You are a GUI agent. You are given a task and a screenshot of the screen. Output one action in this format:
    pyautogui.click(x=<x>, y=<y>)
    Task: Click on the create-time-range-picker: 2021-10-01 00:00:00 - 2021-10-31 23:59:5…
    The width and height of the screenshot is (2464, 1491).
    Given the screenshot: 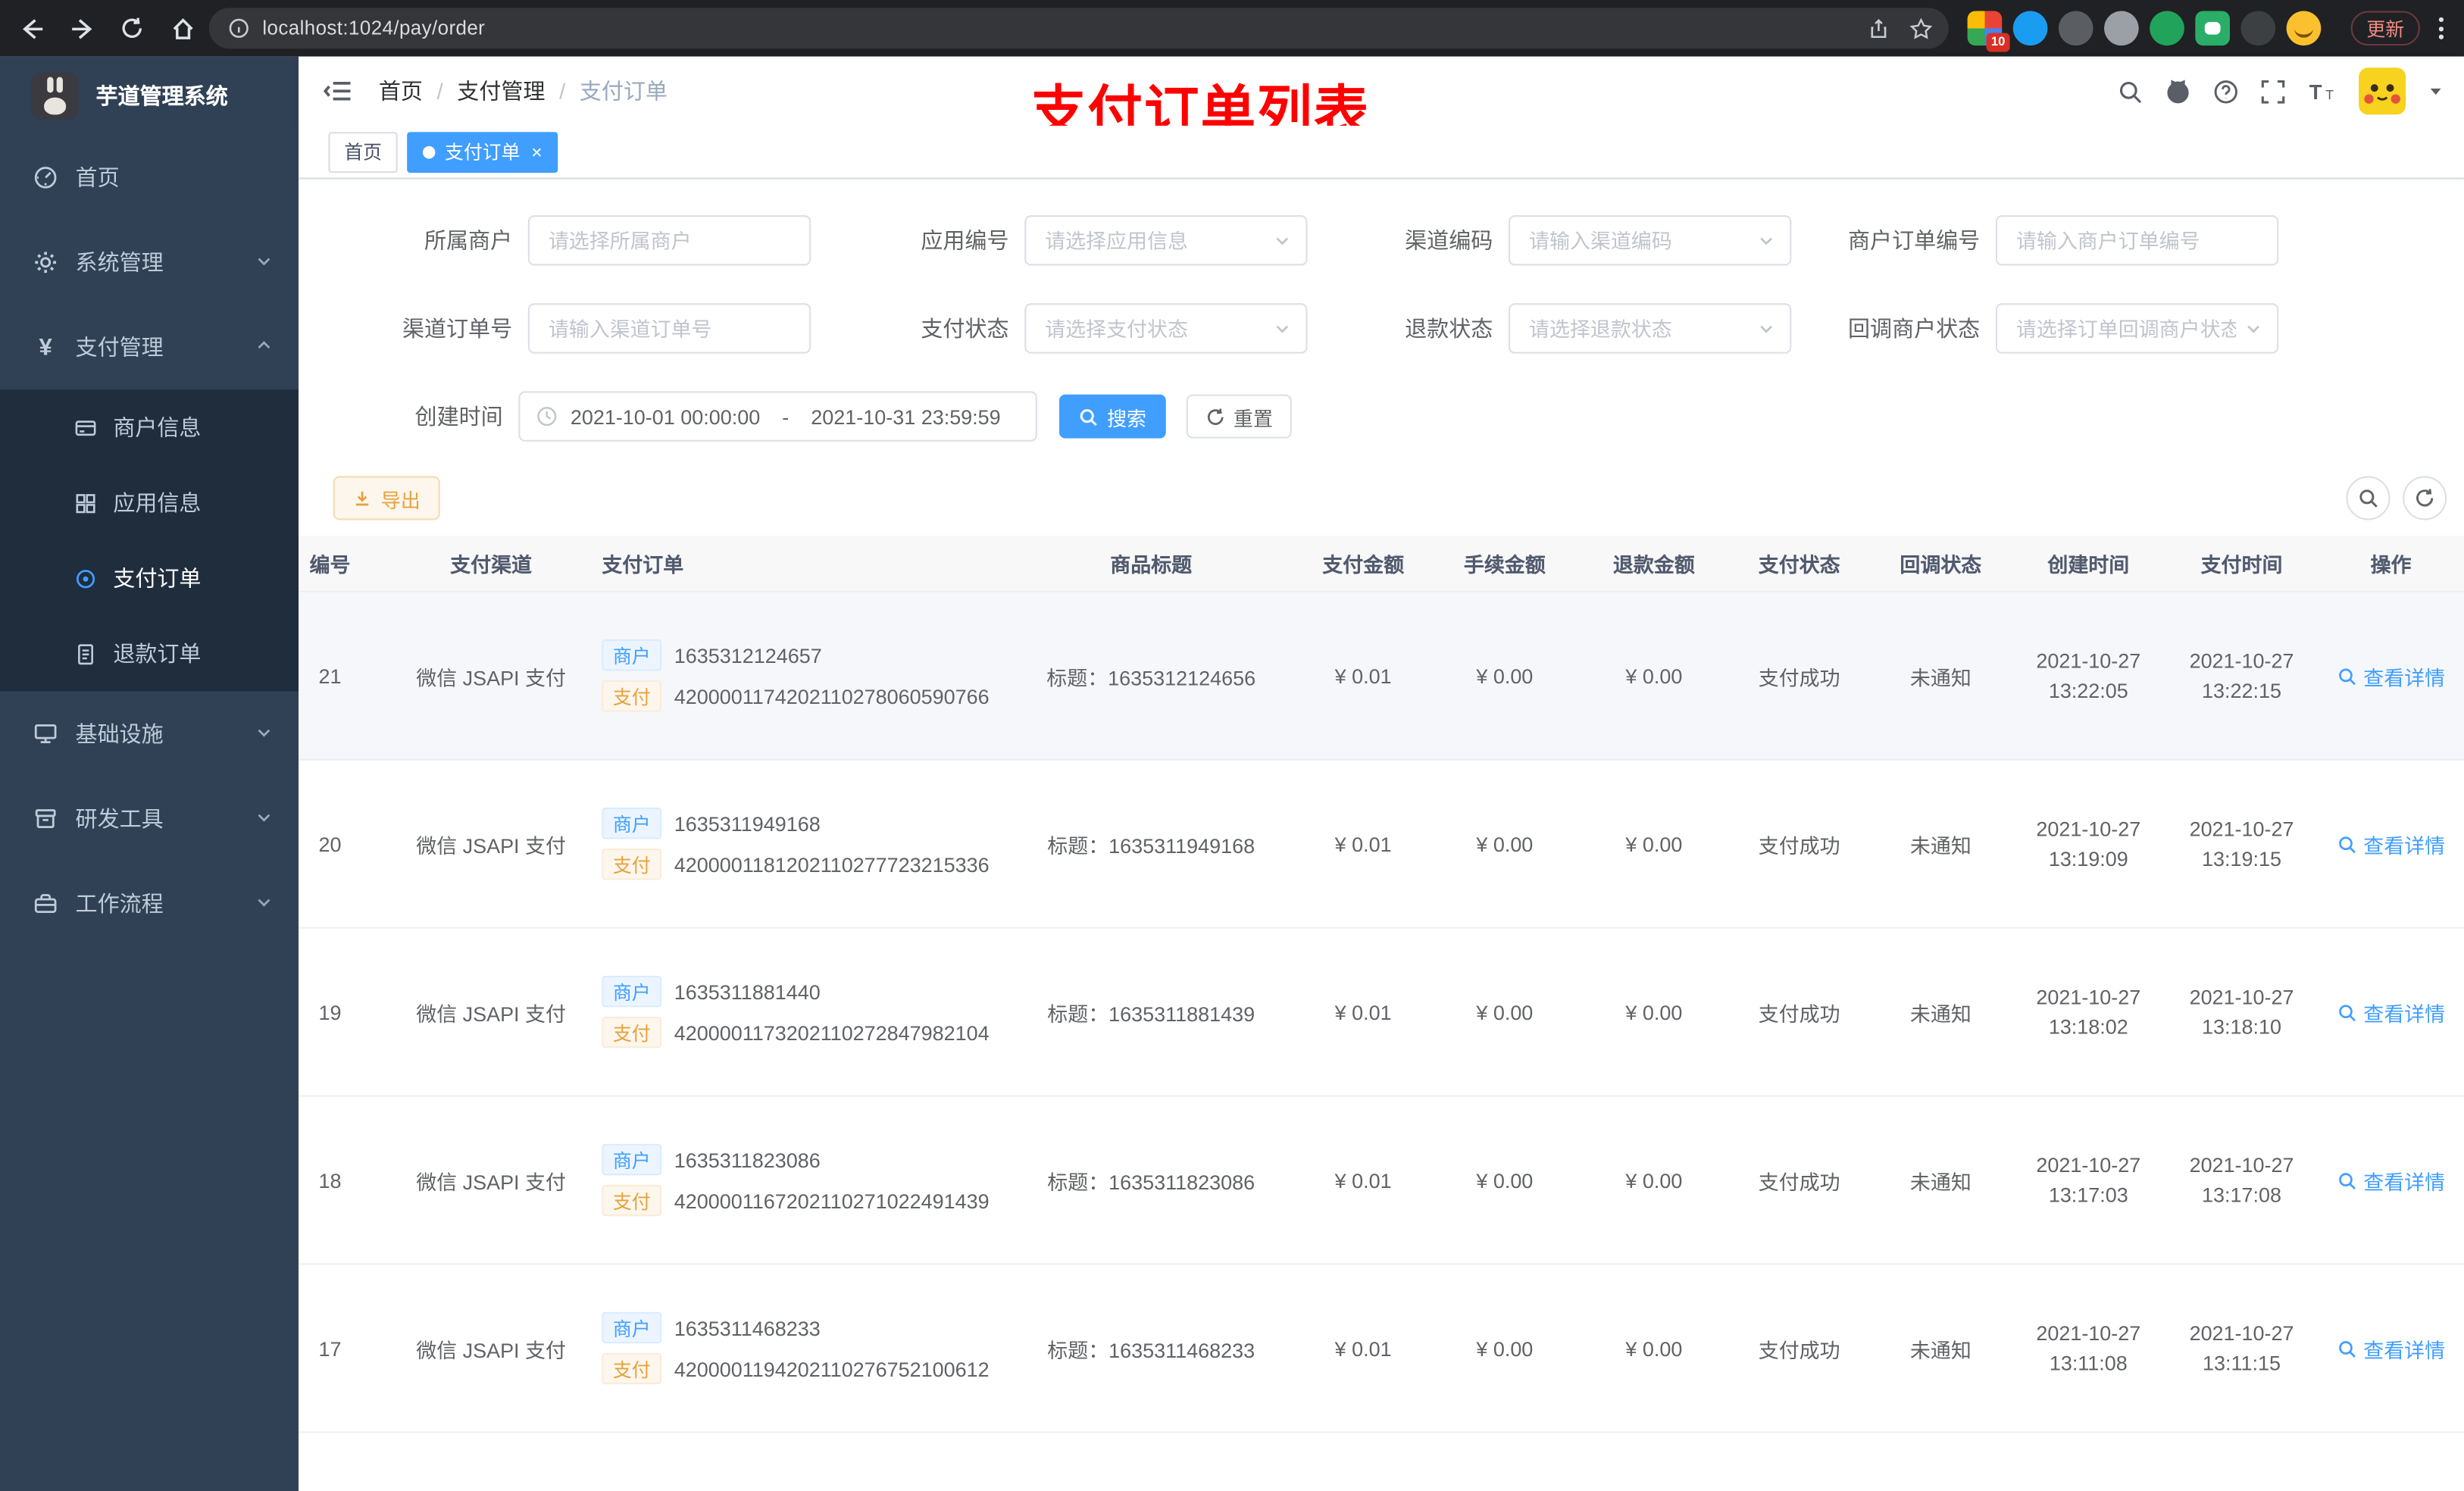 What is the action you would take?
    pyautogui.click(x=777, y=416)
    